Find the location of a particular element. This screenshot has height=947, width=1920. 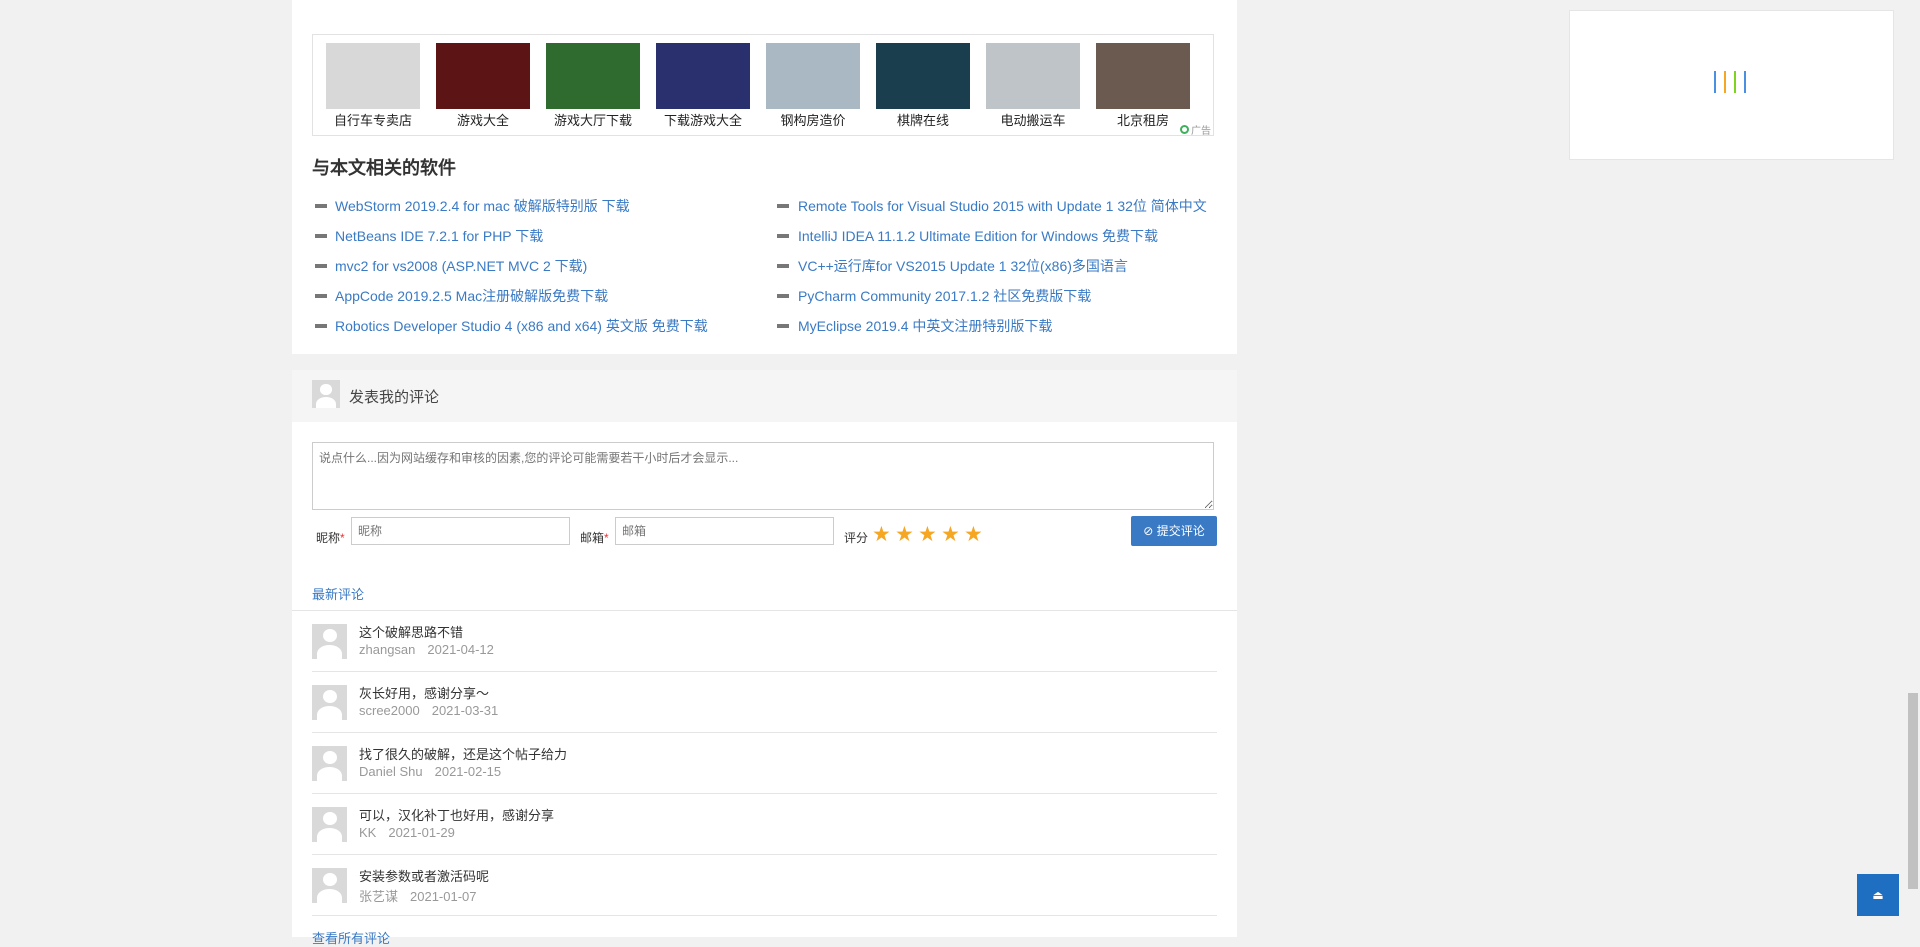

ad-item-label: 自行车专卖店 is located at coordinates (373, 119).